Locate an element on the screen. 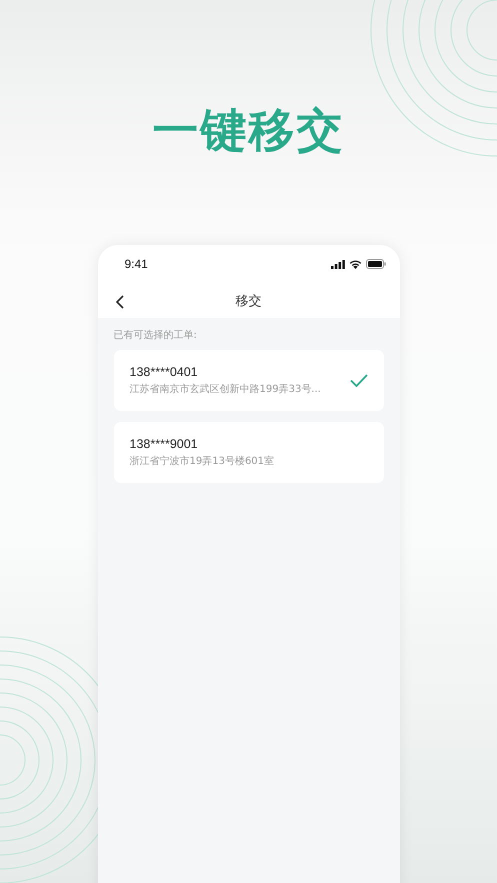 The image size is (497, 883). phone-number: 138****9001 is located at coordinates (164, 444).